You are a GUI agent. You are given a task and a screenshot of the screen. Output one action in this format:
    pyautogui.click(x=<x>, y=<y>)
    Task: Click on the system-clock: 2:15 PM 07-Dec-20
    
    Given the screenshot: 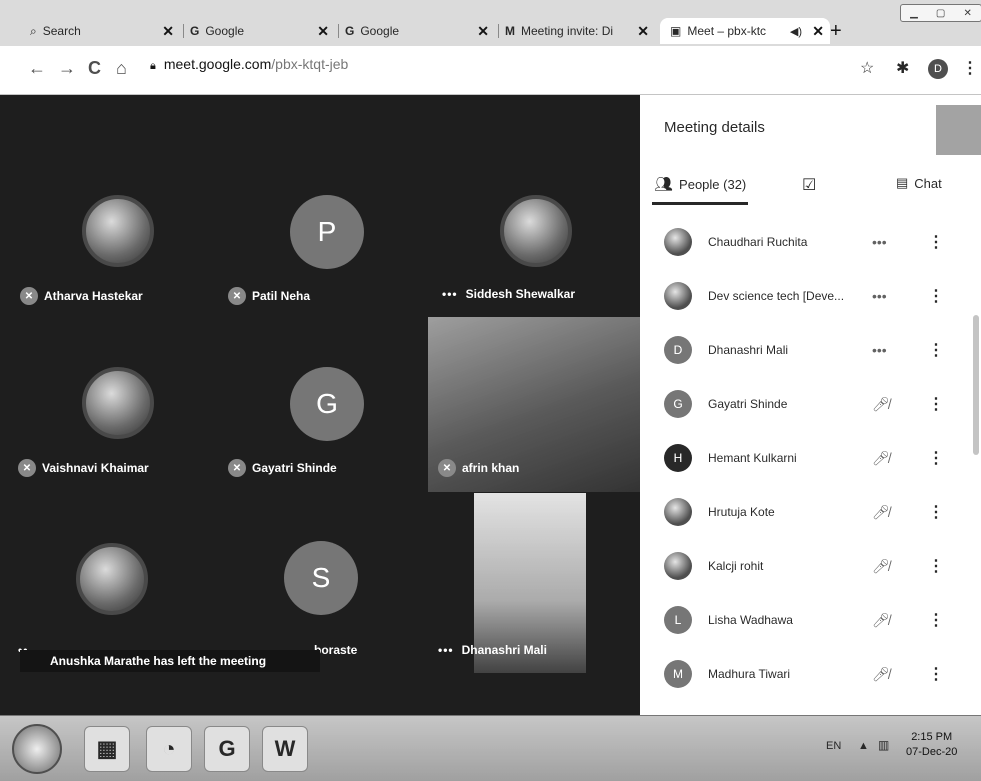 What is the action you would take?
    pyautogui.click(x=931, y=745)
    